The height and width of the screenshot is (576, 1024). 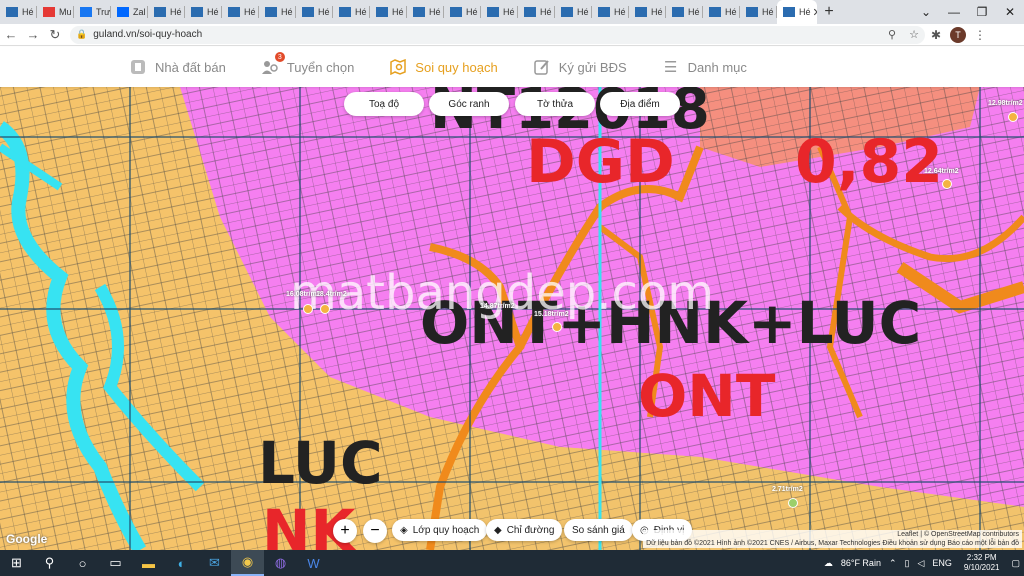 What do you see at coordinates (11, 35) in the screenshot?
I see `back-button: ←` at bounding box center [11, 35].